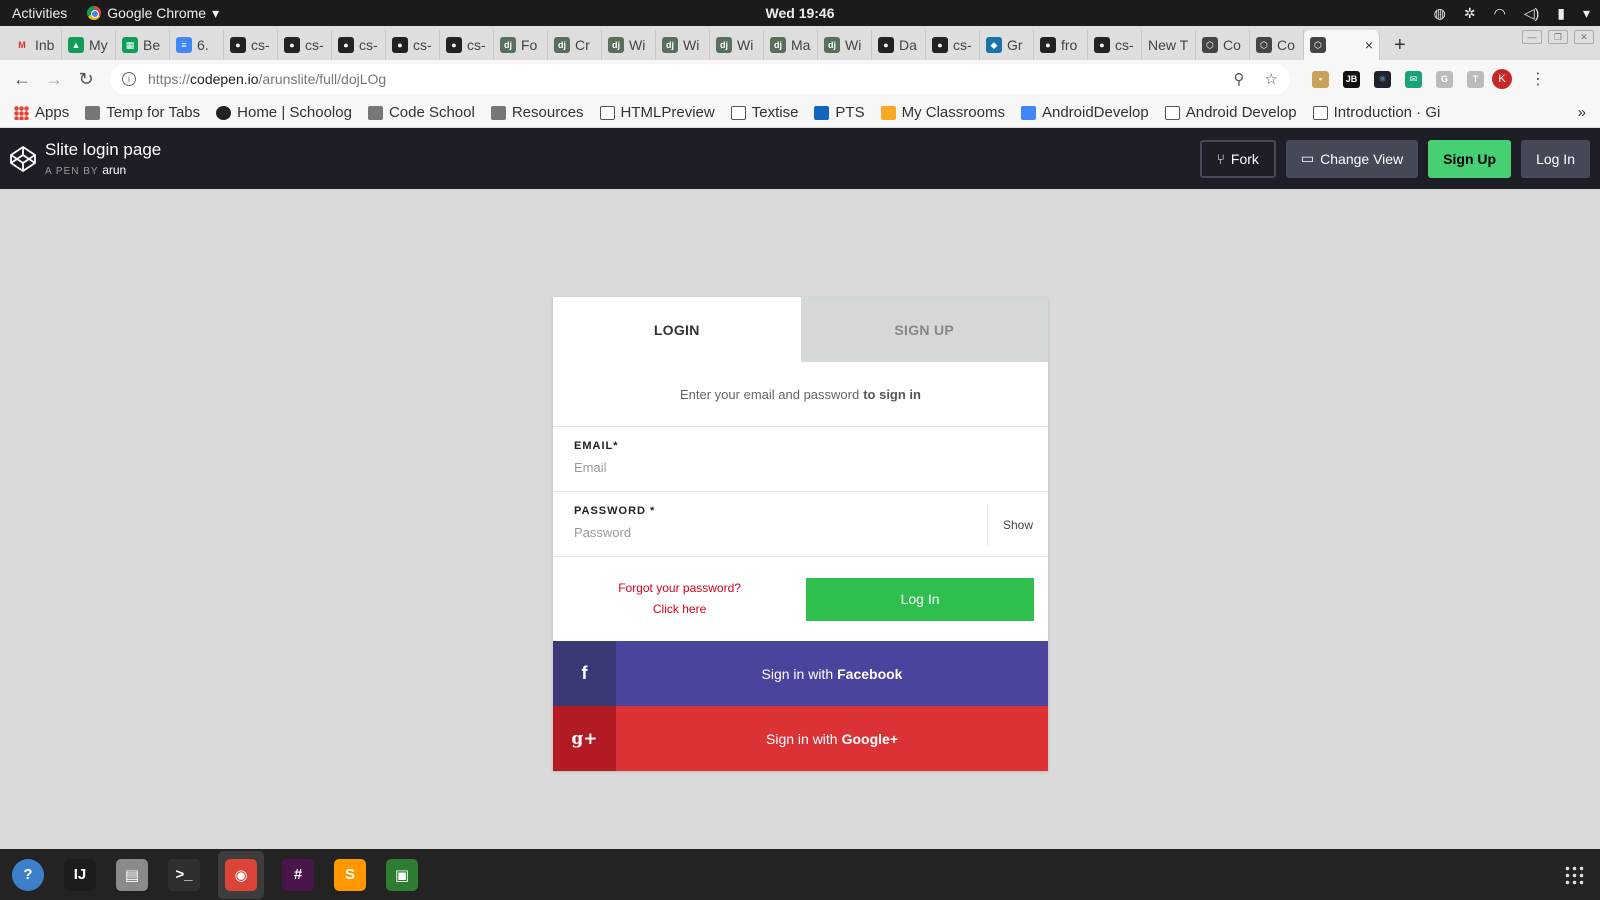 This screenshot has height=900, width=1600. I want to click on fork-button: ⑂ Fork, so click(1237, 158).